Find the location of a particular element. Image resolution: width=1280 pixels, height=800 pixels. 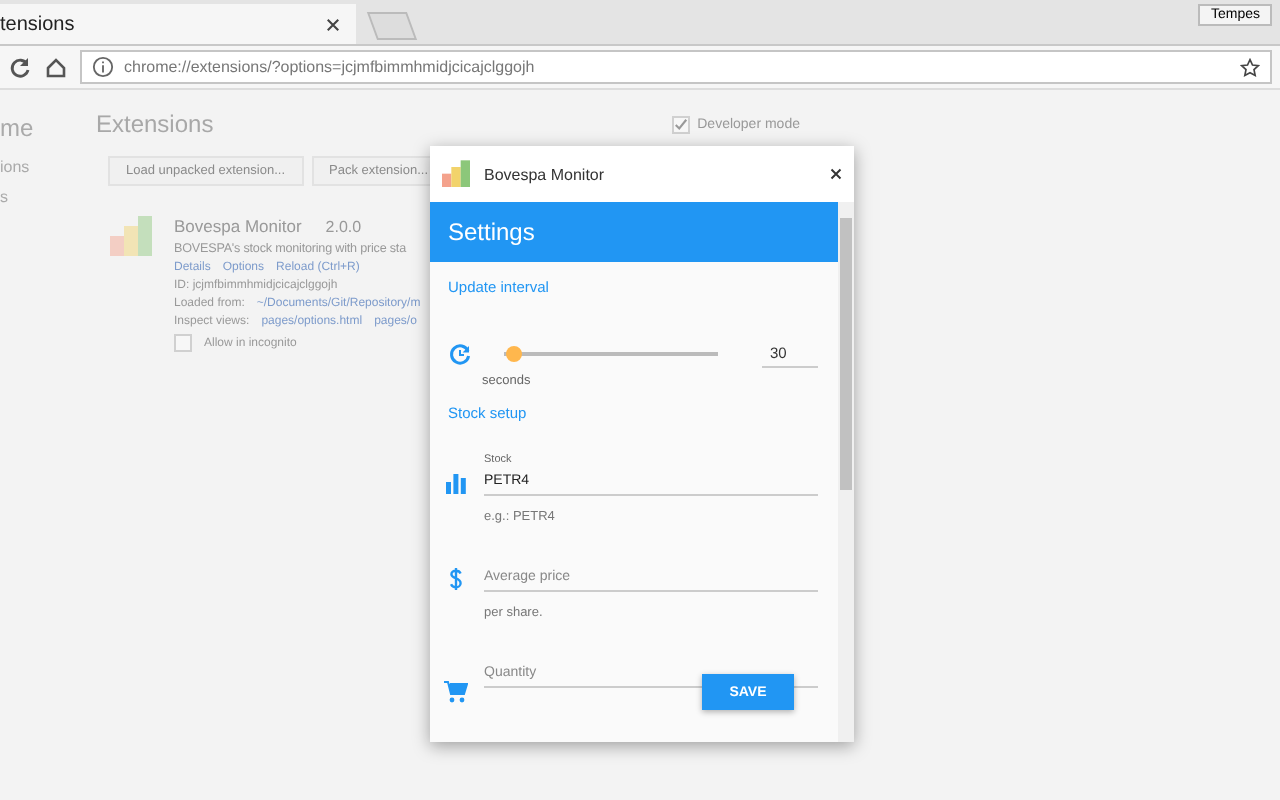

page-title: Extensions is located at coordinates (155, 124).